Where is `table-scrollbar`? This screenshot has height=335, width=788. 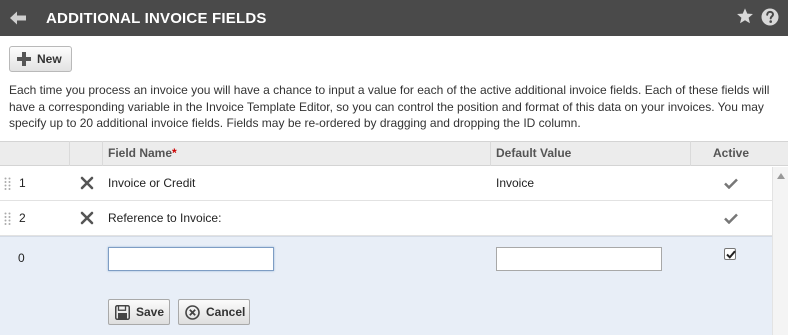
table-scrollbar is located at coordinates (780, 251).